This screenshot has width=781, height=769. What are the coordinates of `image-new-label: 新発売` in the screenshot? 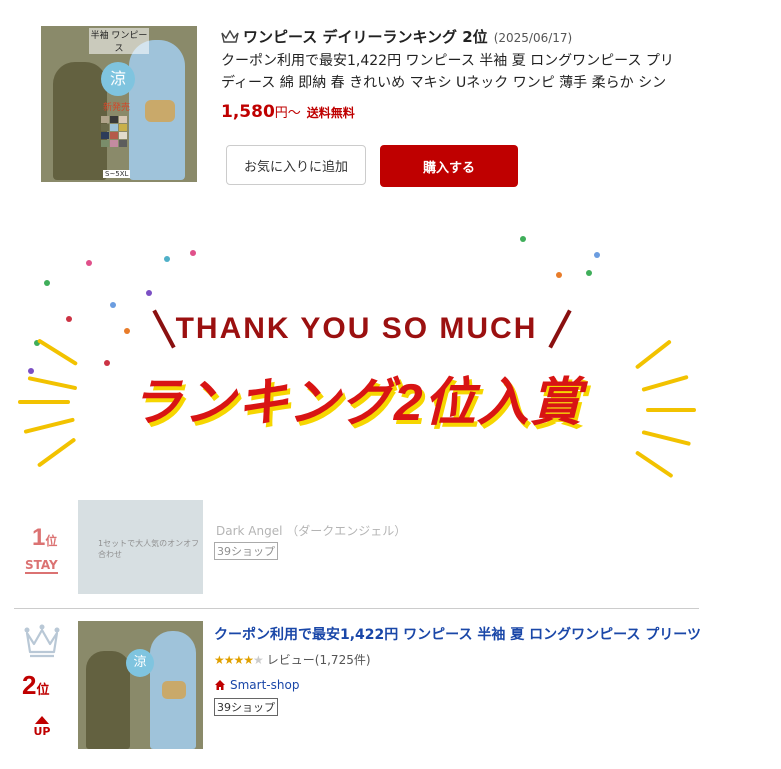 It's located at (117, 108).